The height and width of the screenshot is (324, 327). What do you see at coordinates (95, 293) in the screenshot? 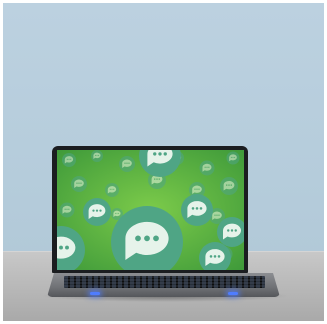
I see `left-blue-light` at bounding box center [95, 293].